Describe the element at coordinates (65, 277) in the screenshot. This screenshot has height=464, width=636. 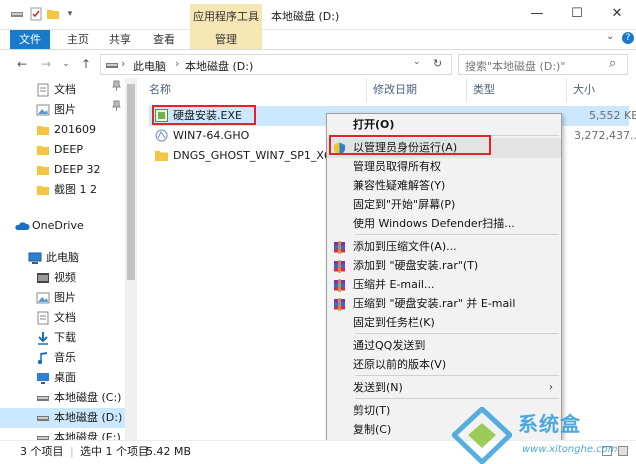
I see `nav-item-label: 视频` at that location.